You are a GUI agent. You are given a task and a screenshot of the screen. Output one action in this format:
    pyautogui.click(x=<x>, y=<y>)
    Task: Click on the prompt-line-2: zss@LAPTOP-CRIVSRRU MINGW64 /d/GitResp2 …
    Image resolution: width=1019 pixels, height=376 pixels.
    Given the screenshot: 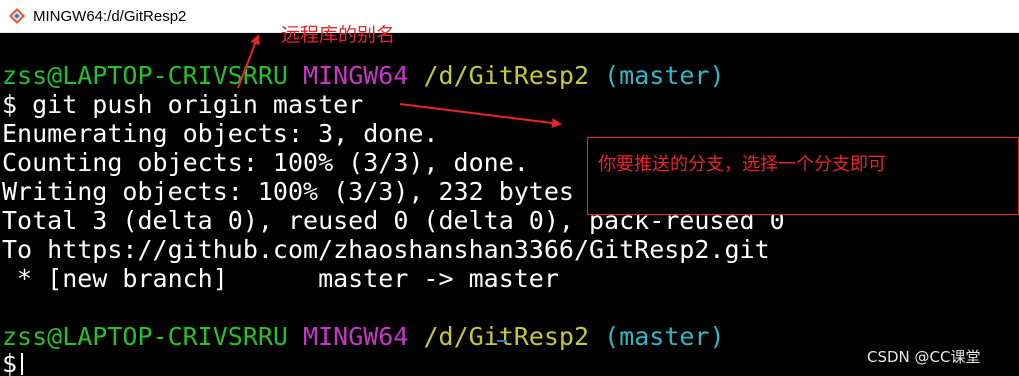 What is the action you would take?
    pyautogui.click(x=363, y=336)
    